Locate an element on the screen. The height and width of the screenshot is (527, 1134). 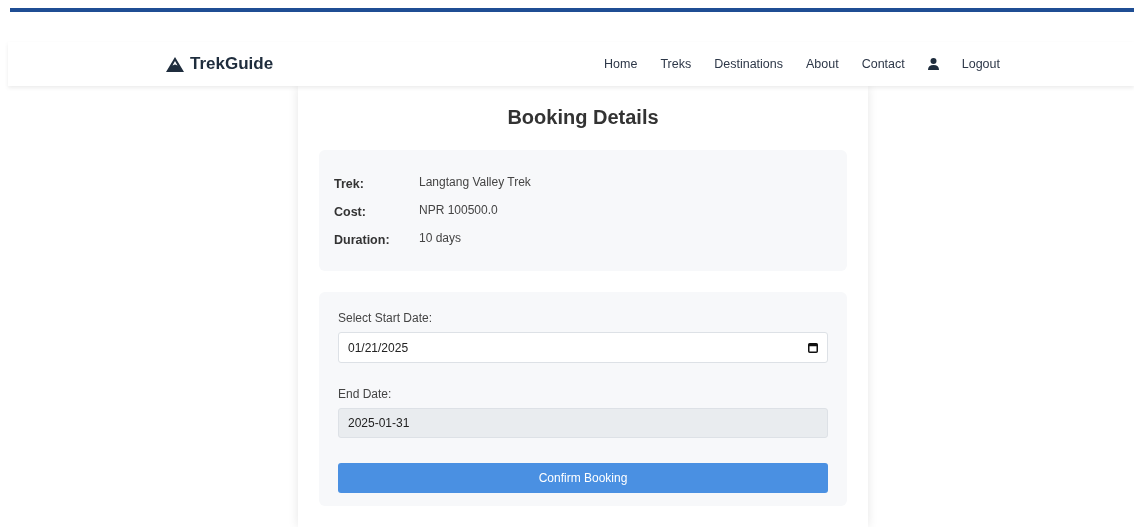
nav-link: Home is located at coordinates (621, 64).